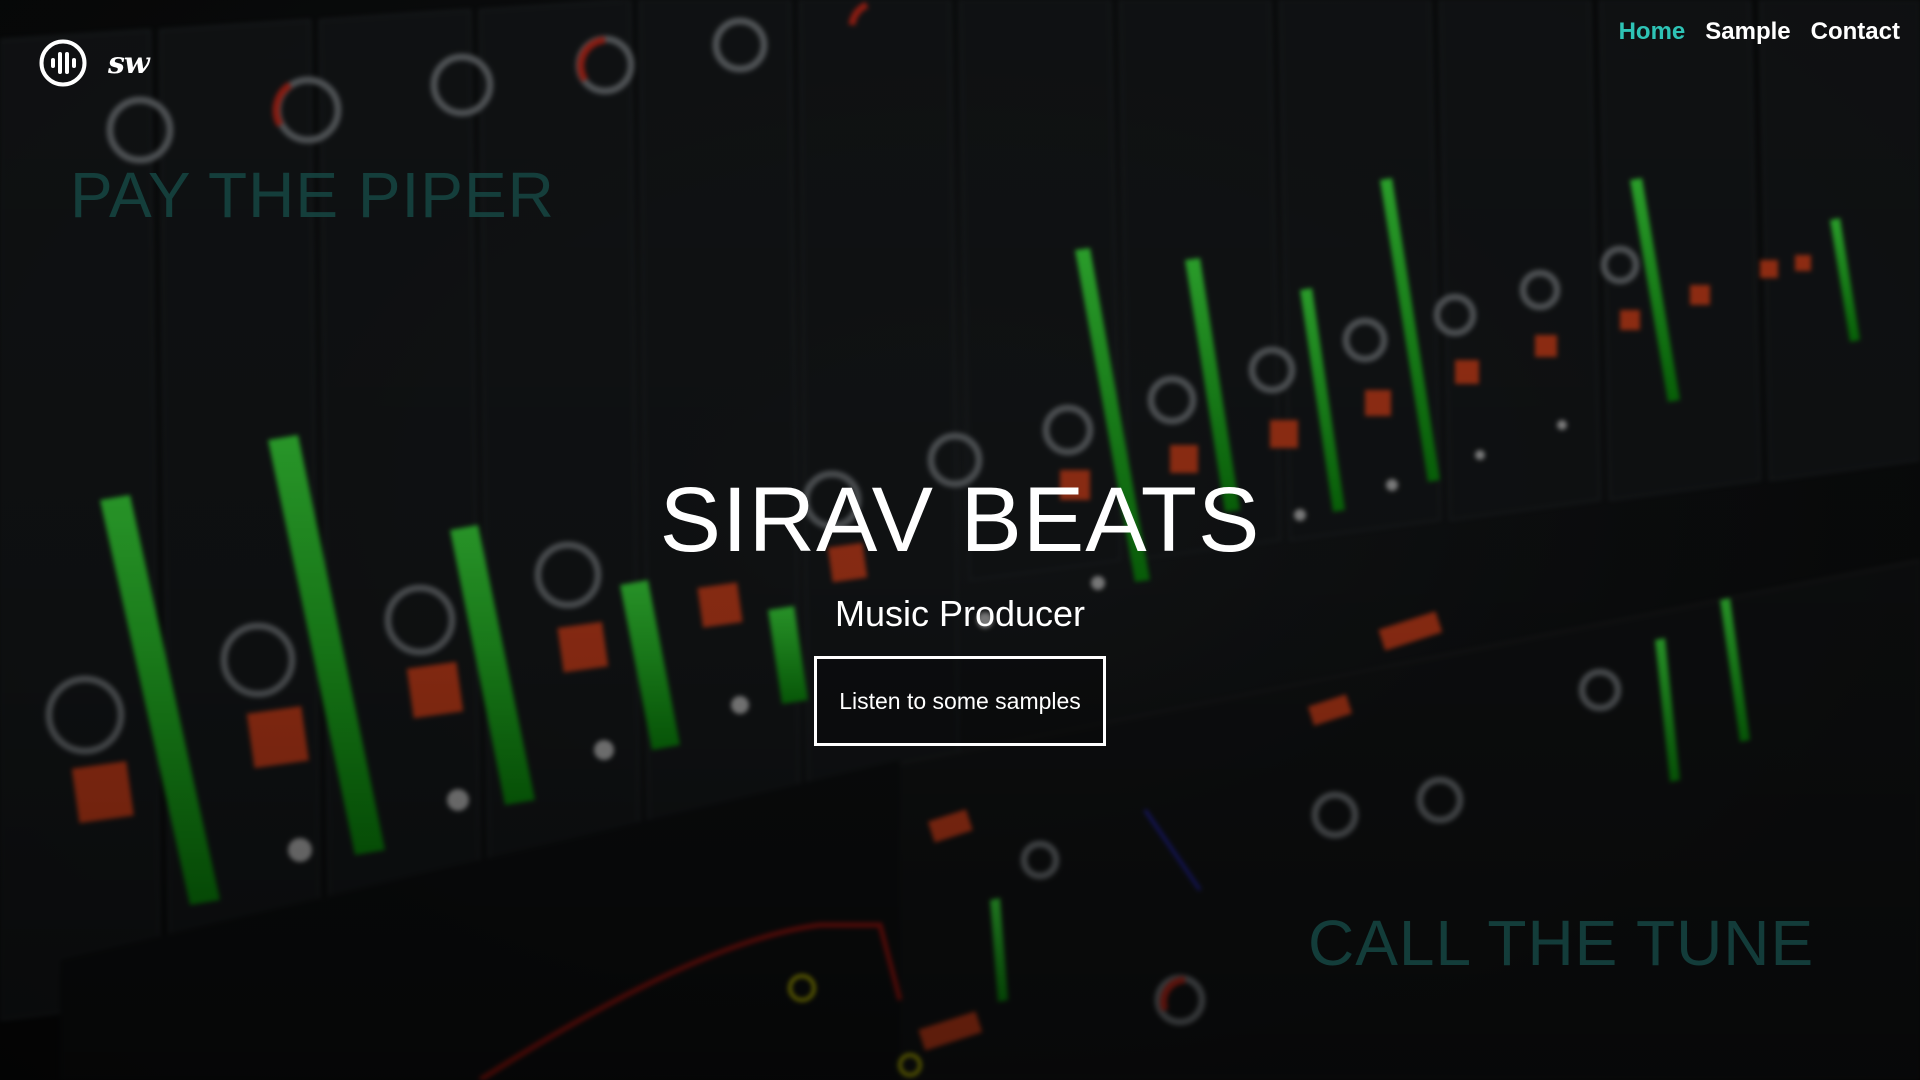 Image resolution: width=1920 pixels, height=1080 pixels. I want to click on listen-samples-button: Listen to some samples, so click(960, 701).